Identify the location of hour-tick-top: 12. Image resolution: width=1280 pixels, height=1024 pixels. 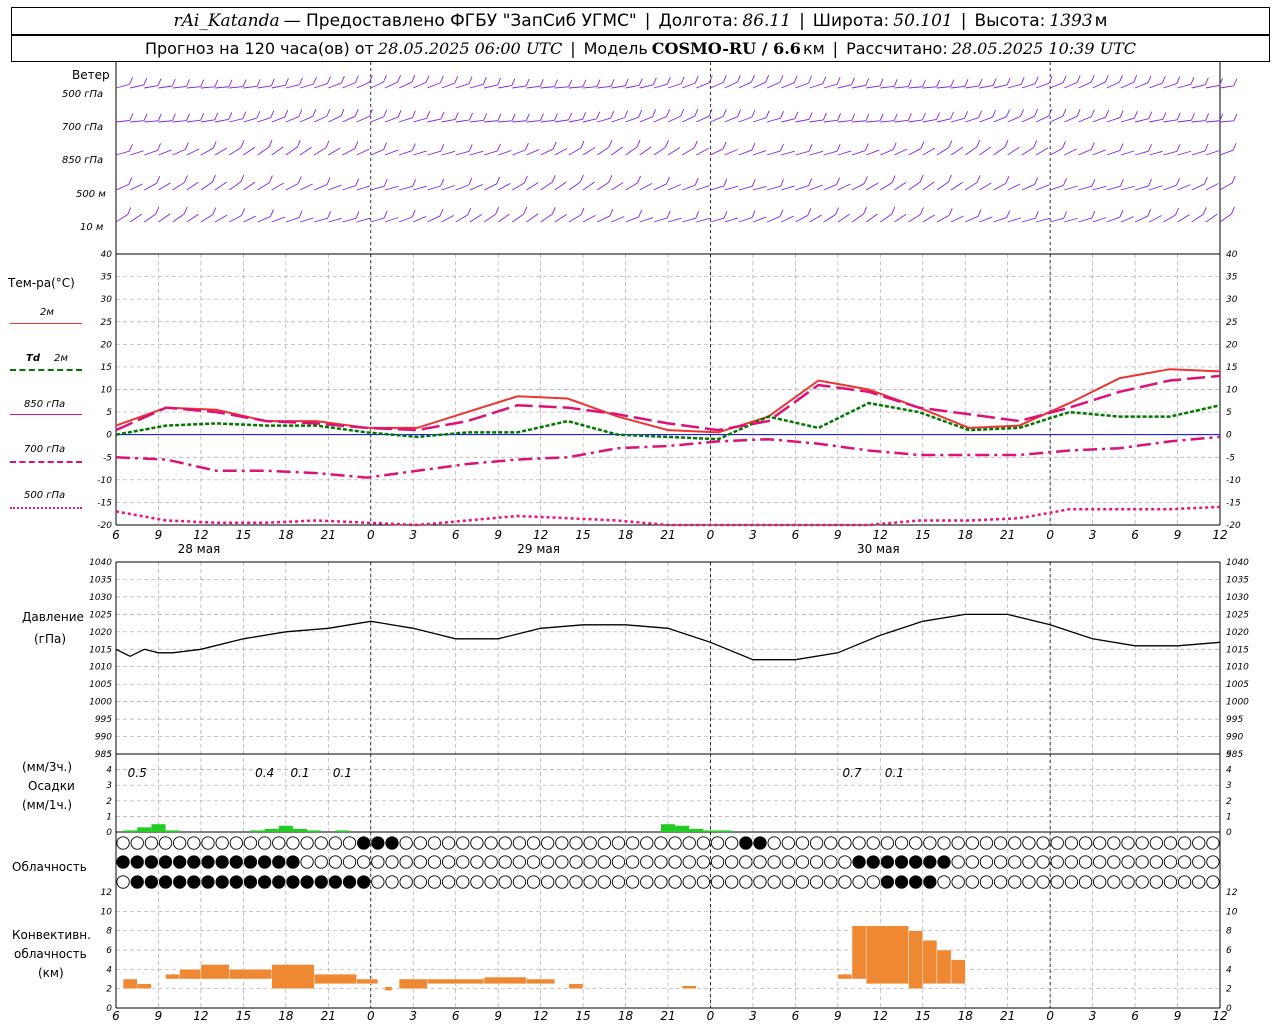
(1219, 535).